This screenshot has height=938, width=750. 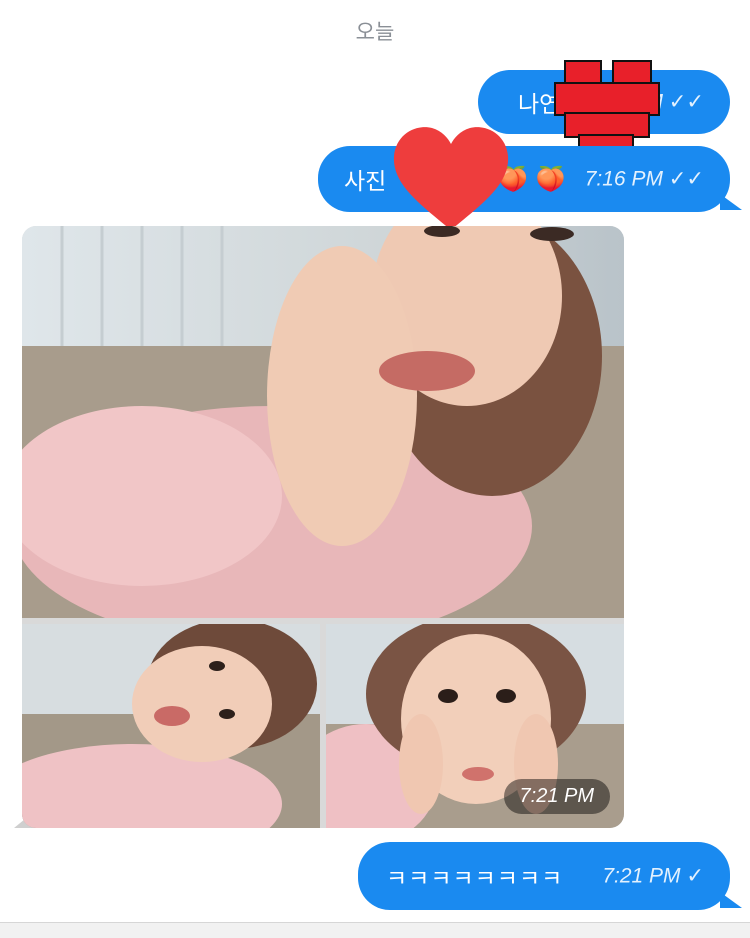 I want to click on message-bubble-2: 사진 🍑 🍑 7:16 PM ✓✓, so click(x=524, y=179).